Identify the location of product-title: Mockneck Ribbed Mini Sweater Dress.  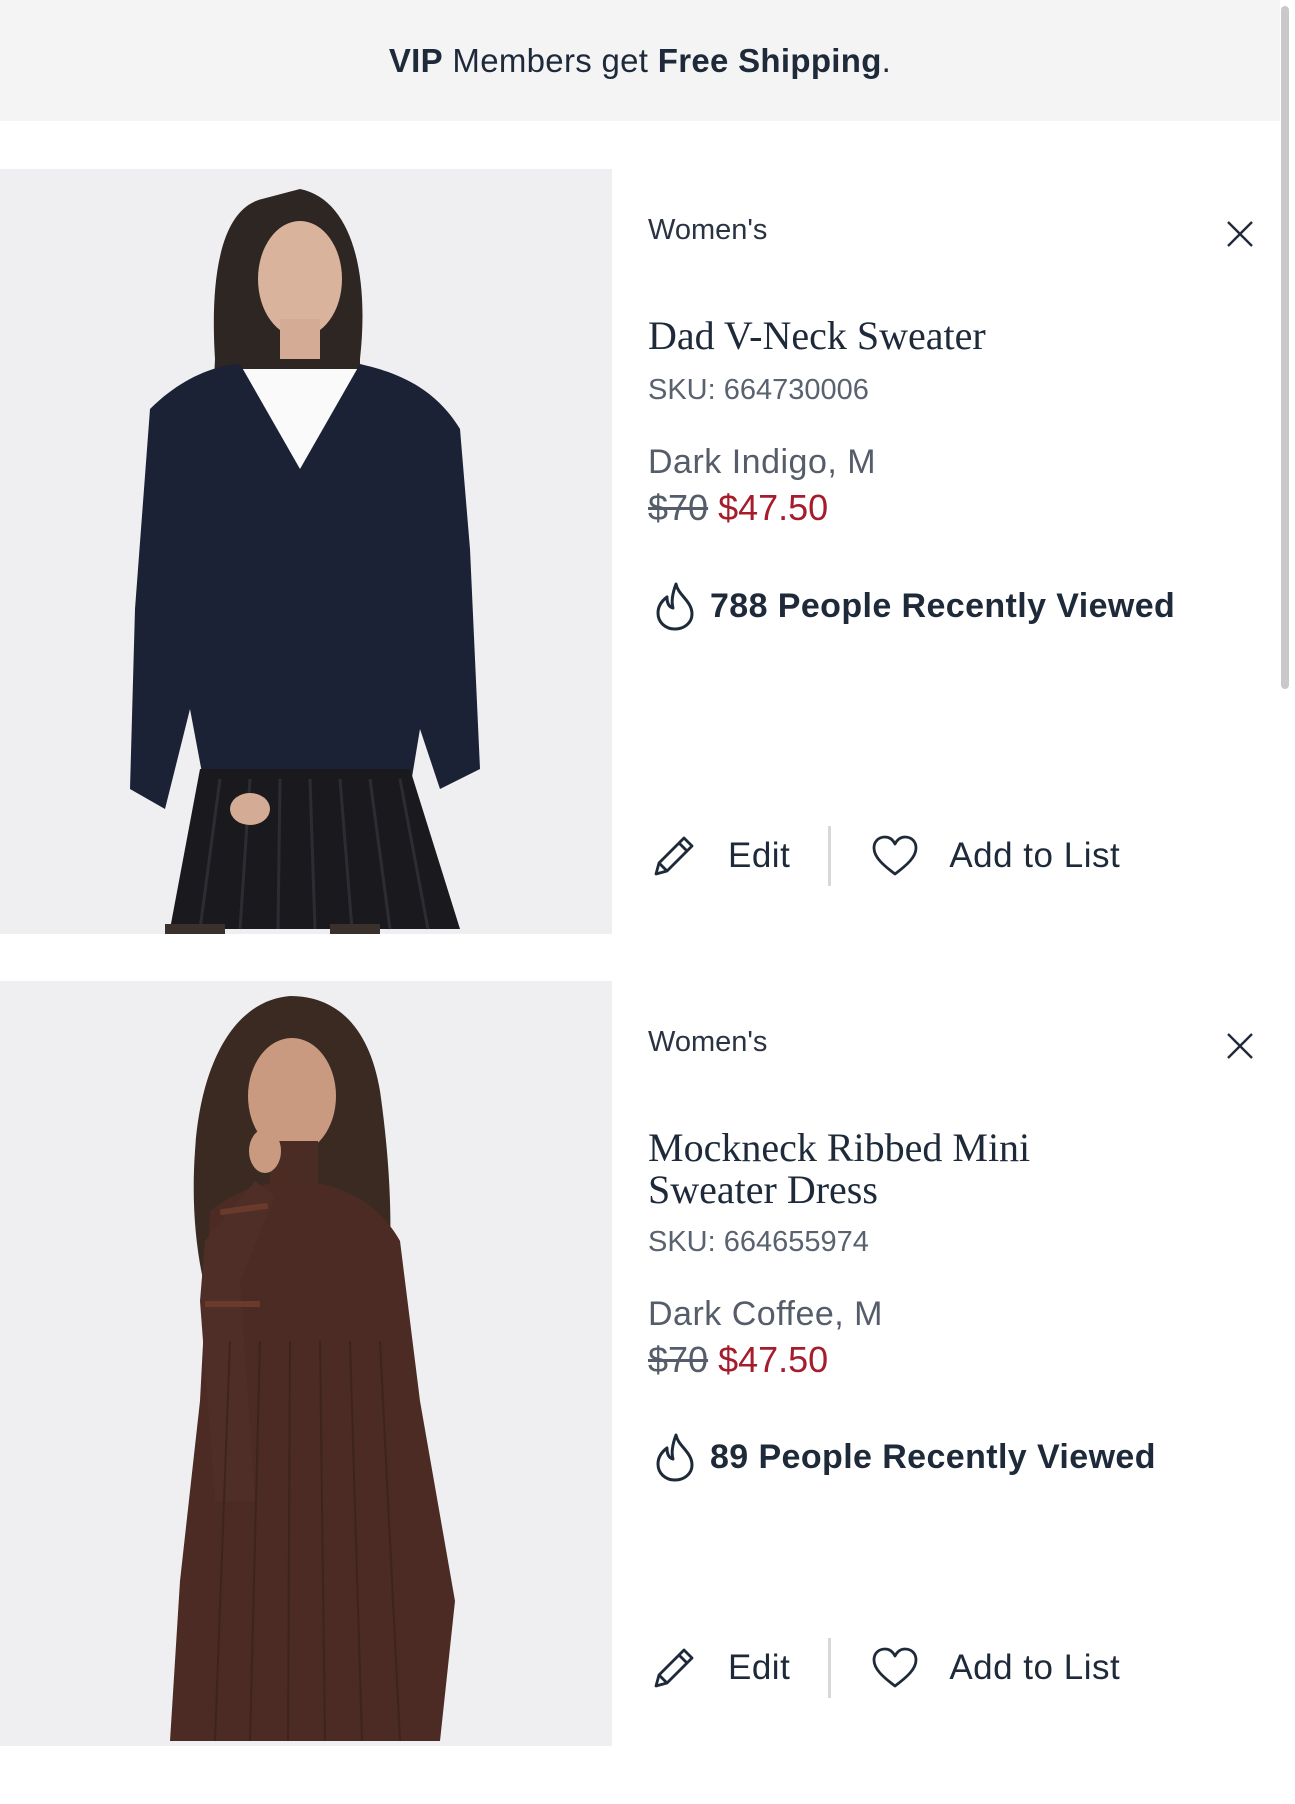
(858, 1169).